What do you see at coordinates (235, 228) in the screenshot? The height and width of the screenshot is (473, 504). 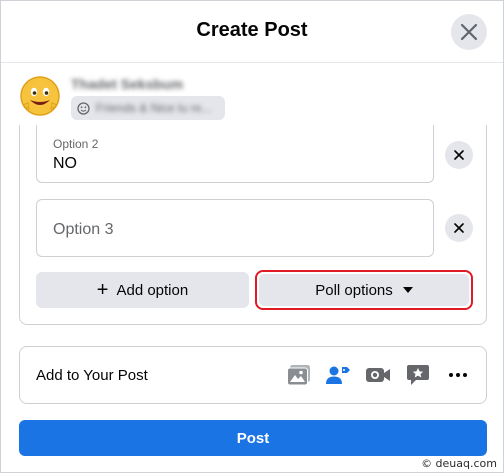 I see `poll-option-3-field: Option 3` at bounding box center [235, 228].